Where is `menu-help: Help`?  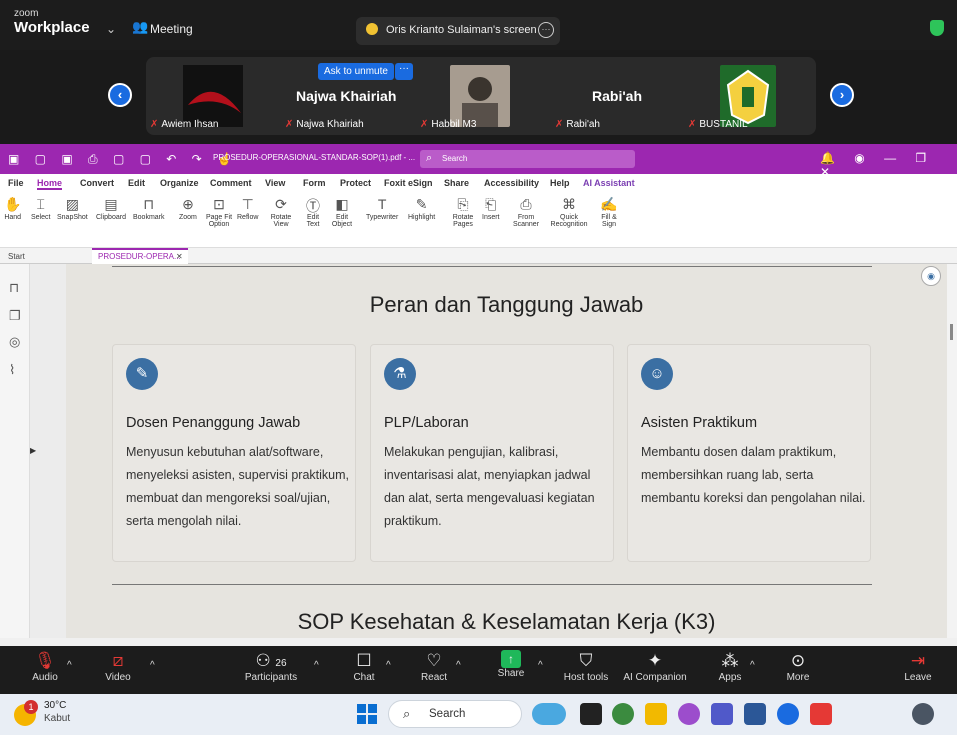 menu-help: Help is located at coordinates (560, 183).